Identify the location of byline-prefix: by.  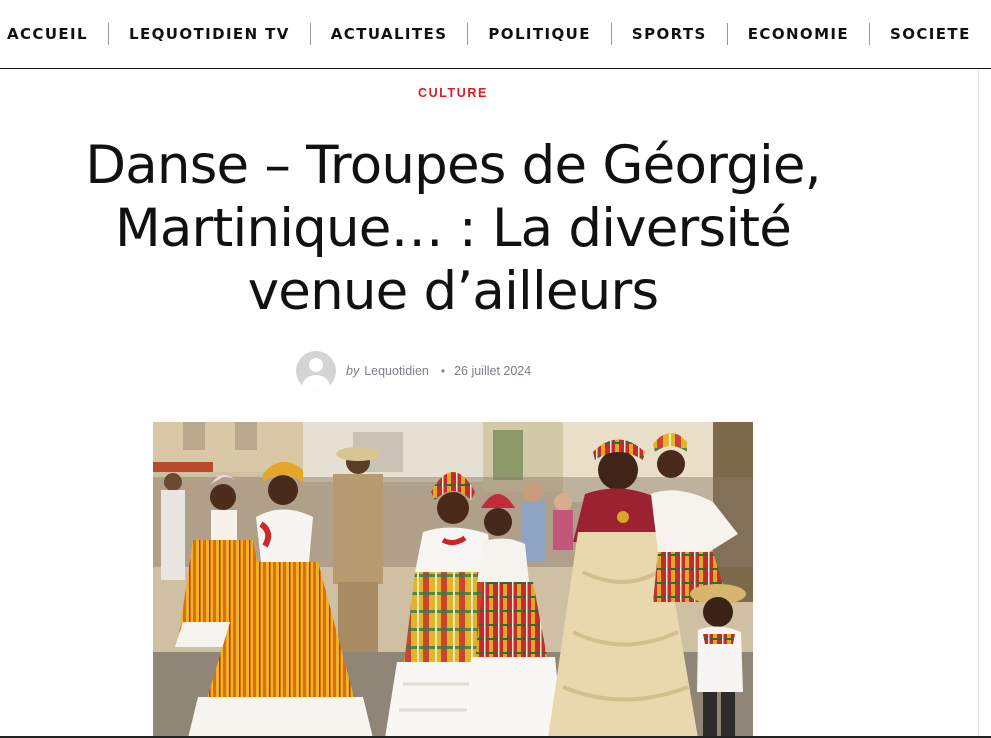
(353, 371).